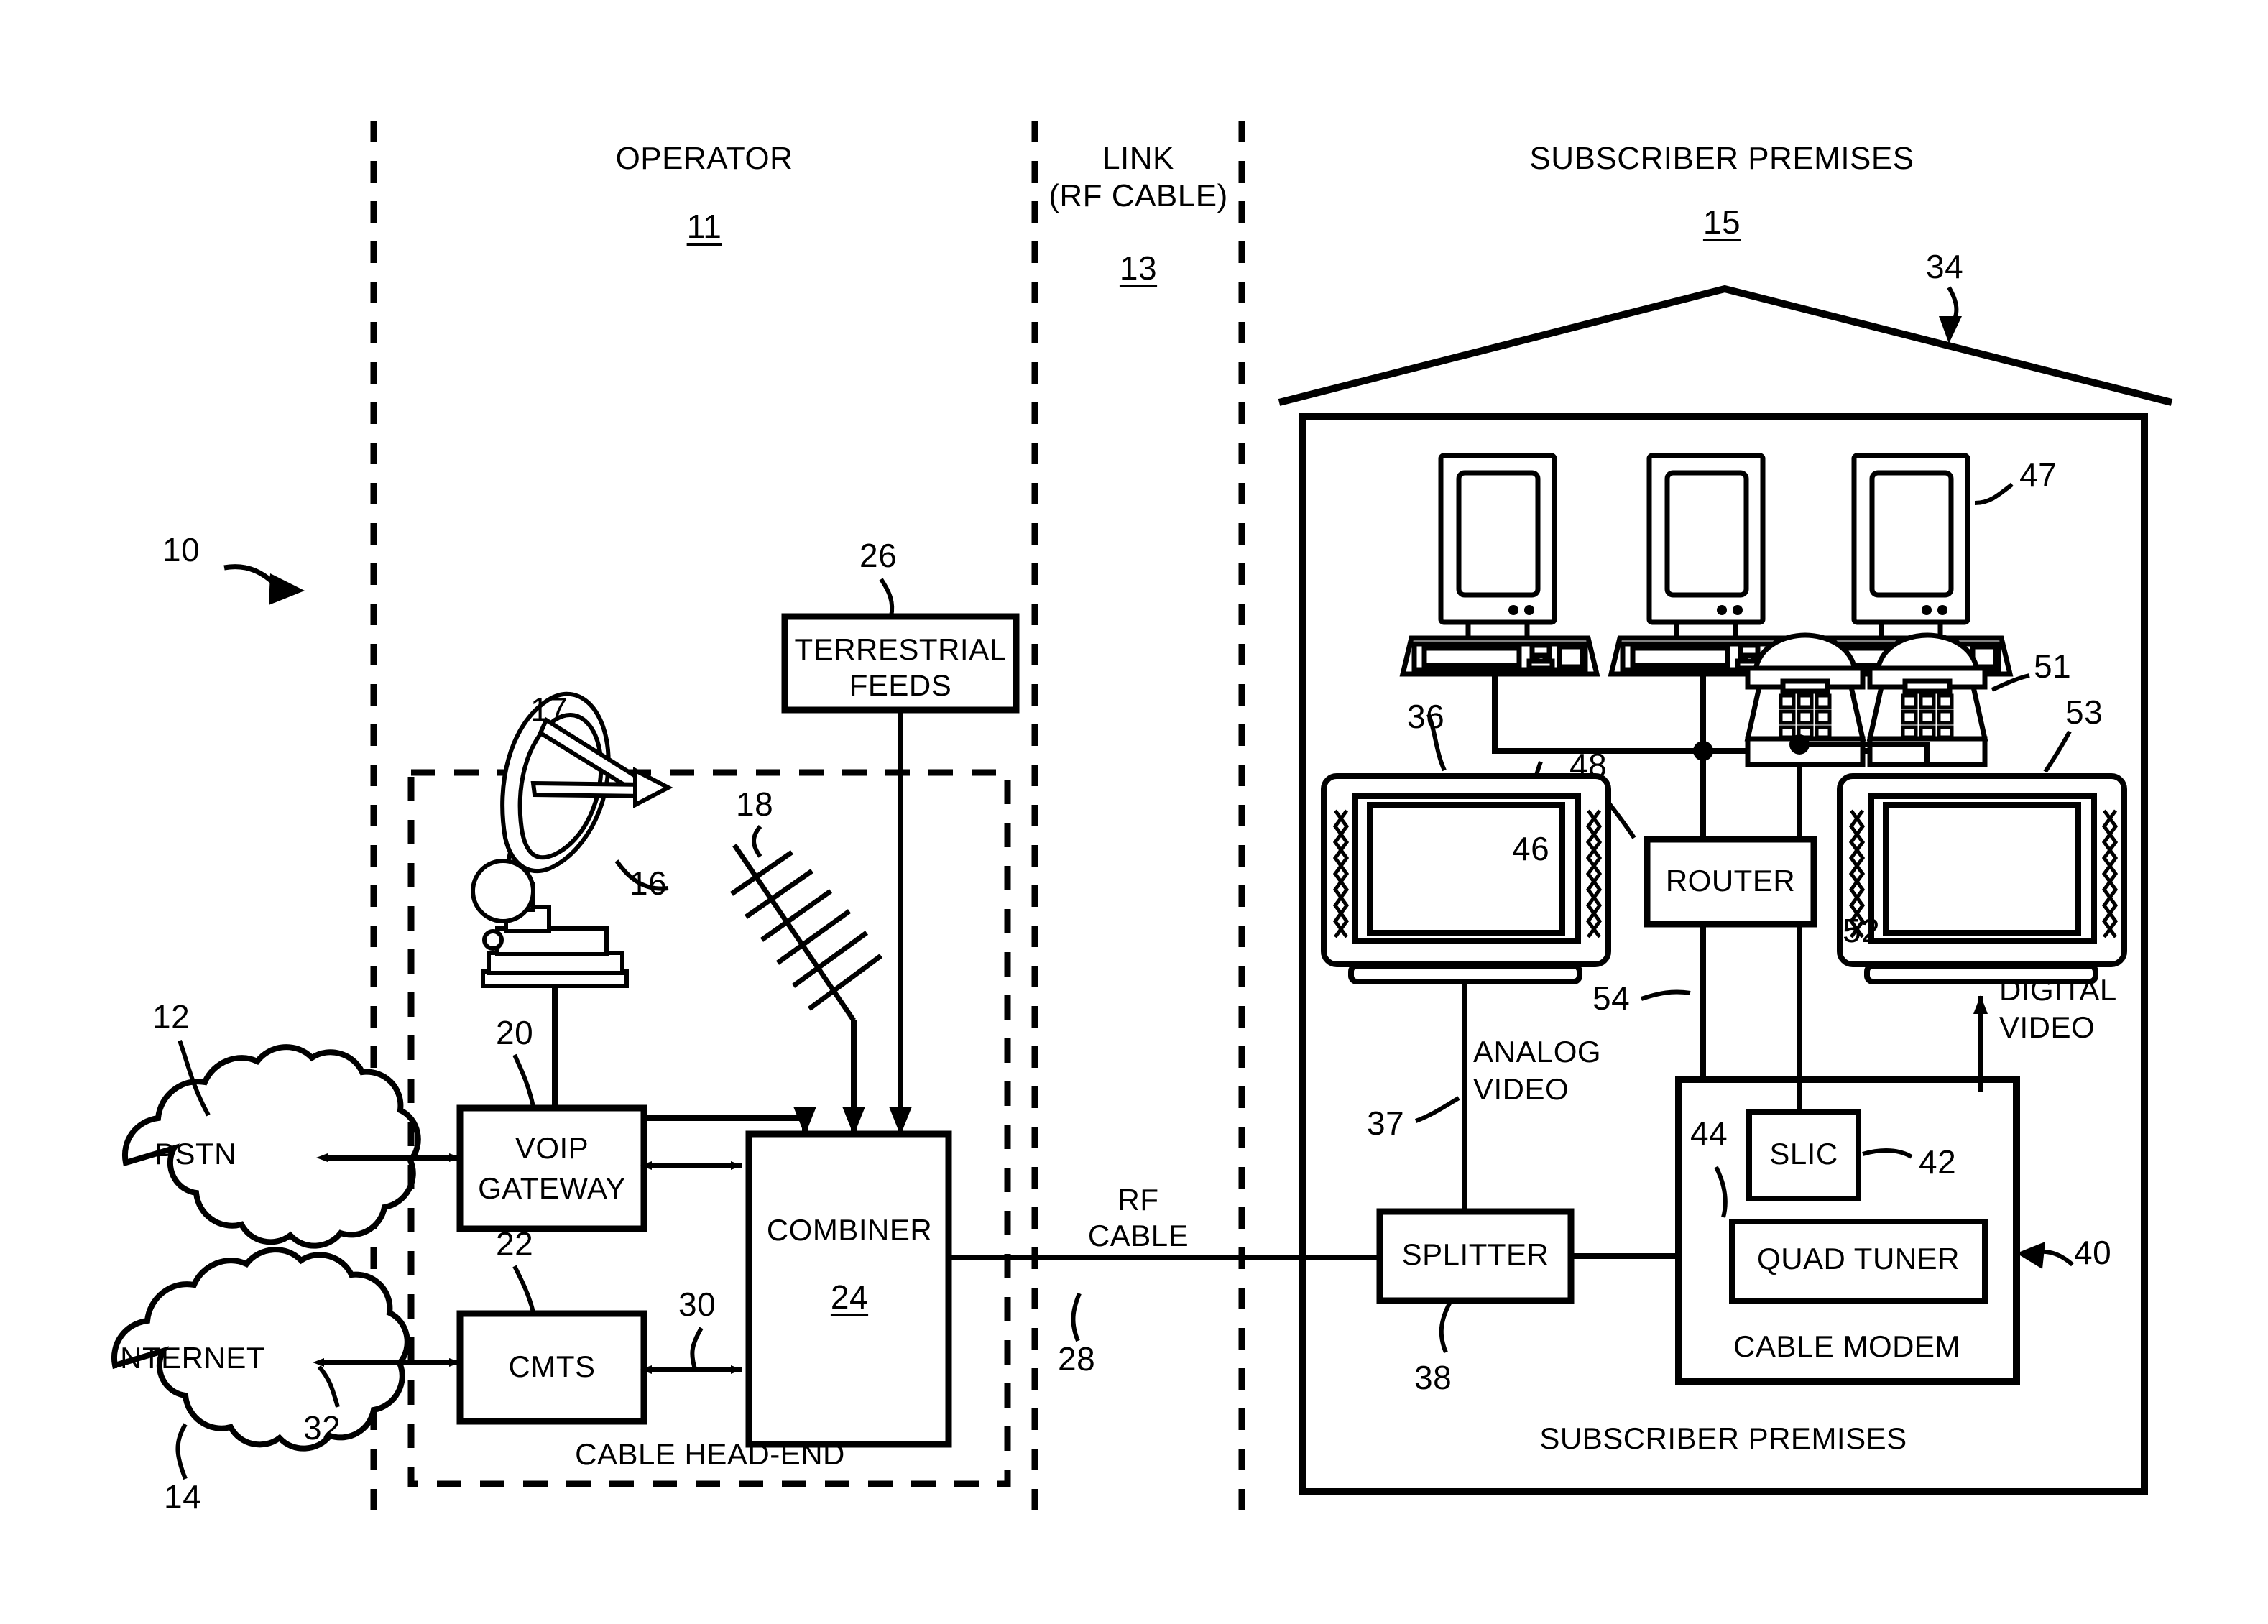  Describe the element at coordinates (1138, 1235) in the screenshot. I see `rf-cable-label-l2: CABLE` at that location.